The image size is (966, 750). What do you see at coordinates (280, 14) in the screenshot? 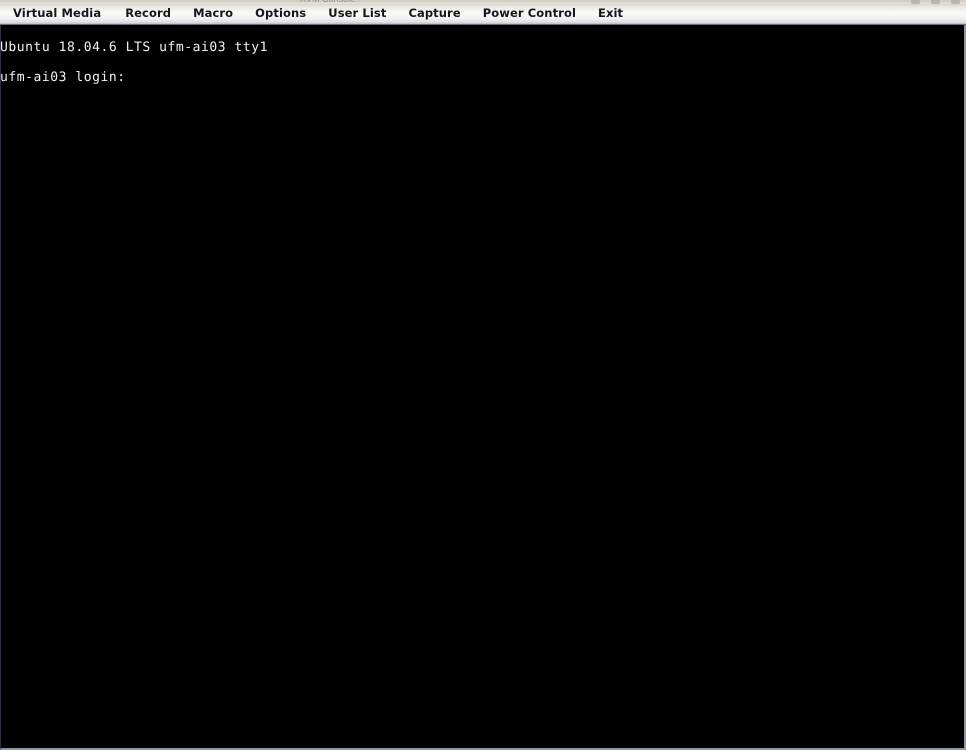
I see `menu-options: Options` at bounding box center [280, 14].